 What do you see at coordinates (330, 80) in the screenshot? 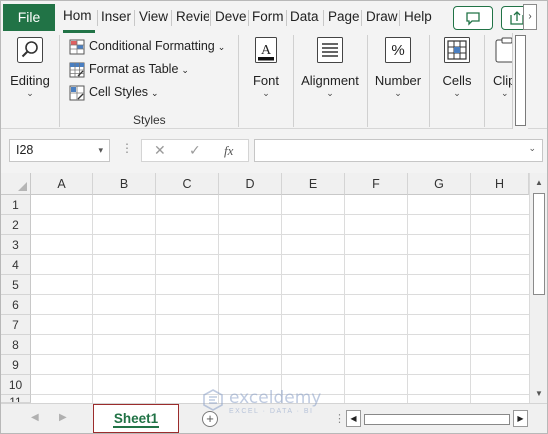
I see `alignment-label: Alignment` at bounding box center [330, 80].